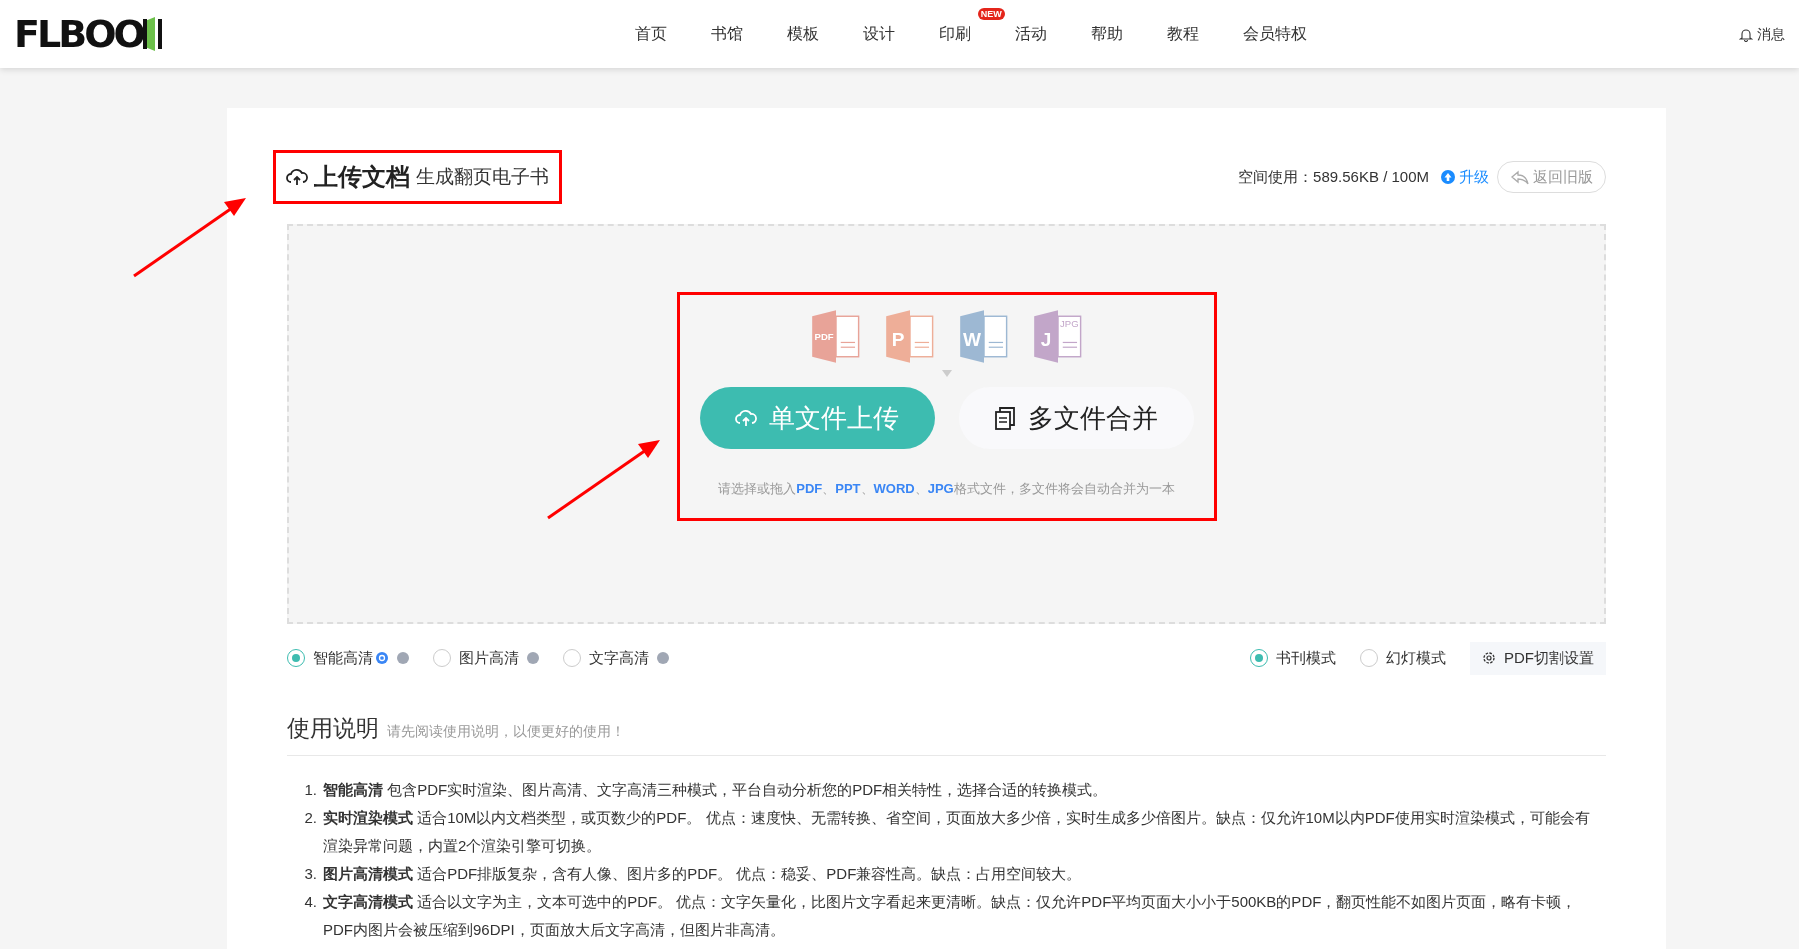  Describe the element at coordinates (1538, 658) in the screenshot. I see `pdf-split-settings-button: PDF切割设置` at that location.